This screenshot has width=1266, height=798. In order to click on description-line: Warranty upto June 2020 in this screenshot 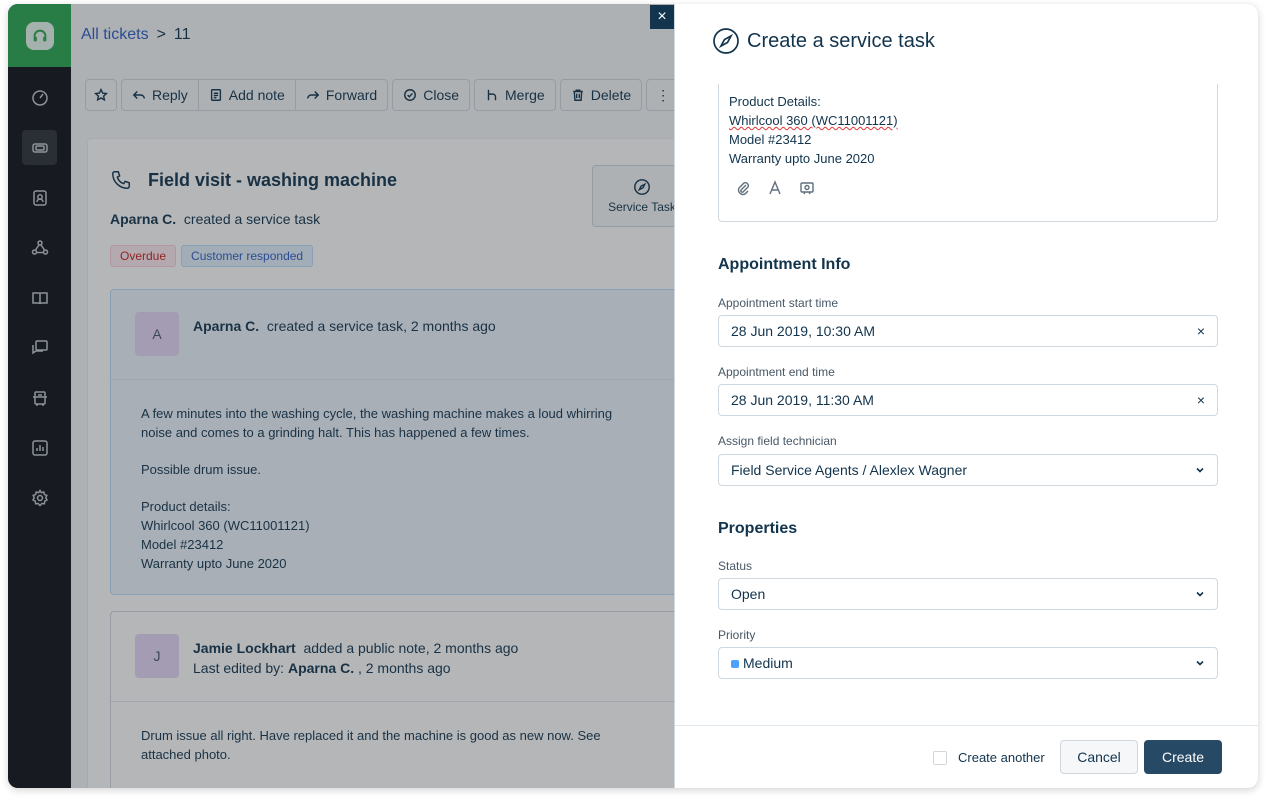, I will do `click(802, 158)`.